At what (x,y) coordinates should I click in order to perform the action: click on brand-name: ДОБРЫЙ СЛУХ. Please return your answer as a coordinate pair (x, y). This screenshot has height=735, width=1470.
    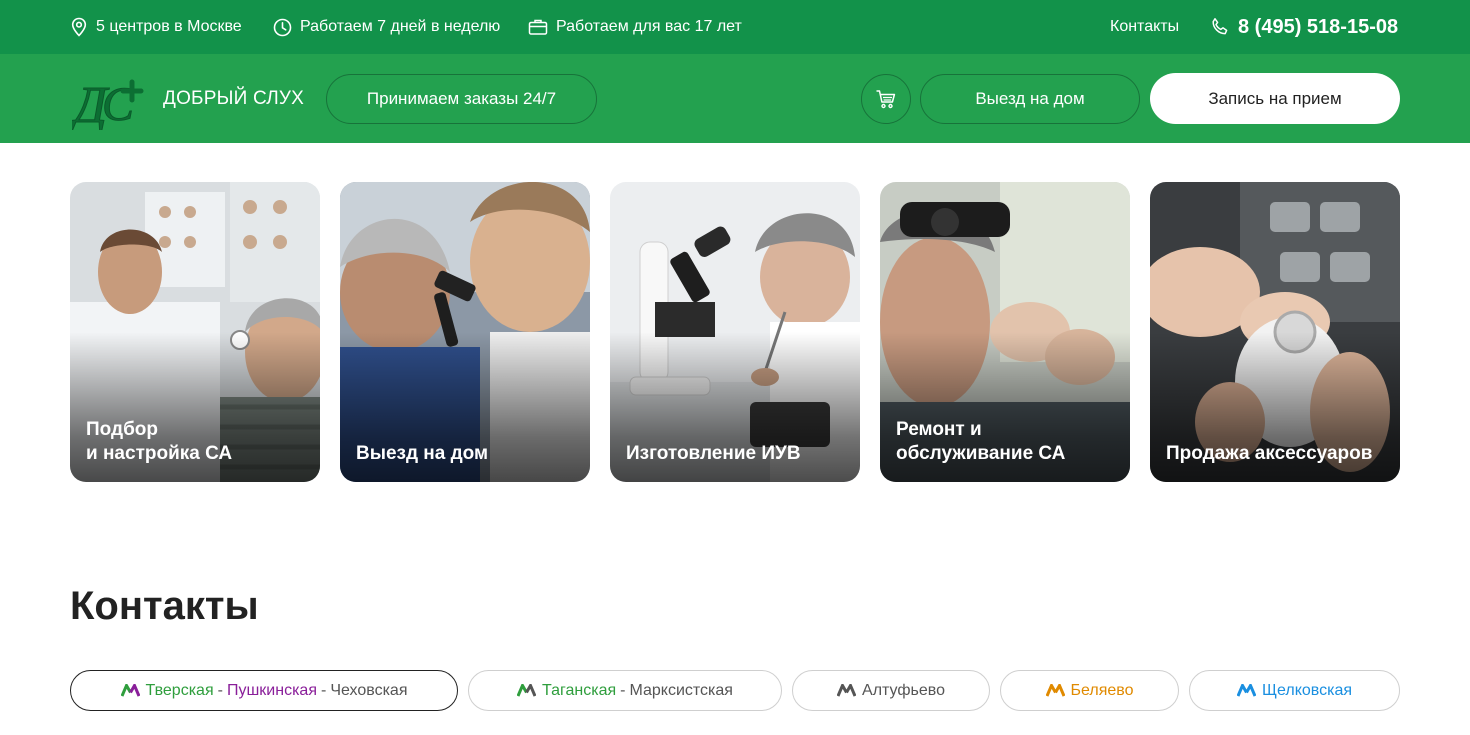
    Looking at the image, I should click on (234, 98).